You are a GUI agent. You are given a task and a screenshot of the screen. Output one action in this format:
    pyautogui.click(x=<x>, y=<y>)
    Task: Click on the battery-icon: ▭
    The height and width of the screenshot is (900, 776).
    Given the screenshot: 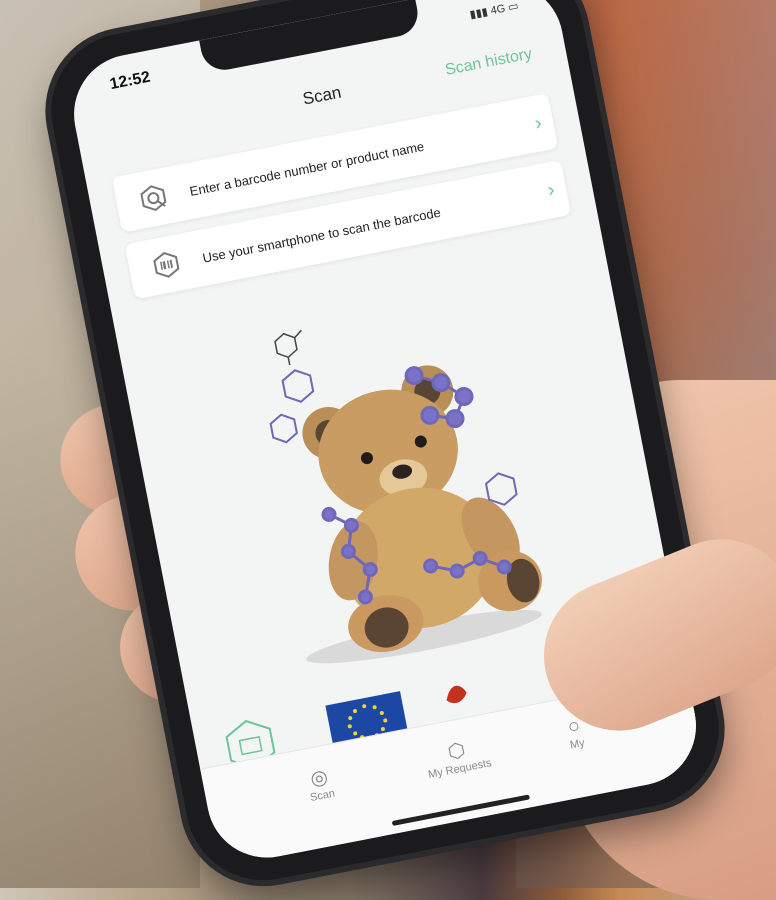 What is the action you would take?
    pyautogui.click(x=513, y=7)
    